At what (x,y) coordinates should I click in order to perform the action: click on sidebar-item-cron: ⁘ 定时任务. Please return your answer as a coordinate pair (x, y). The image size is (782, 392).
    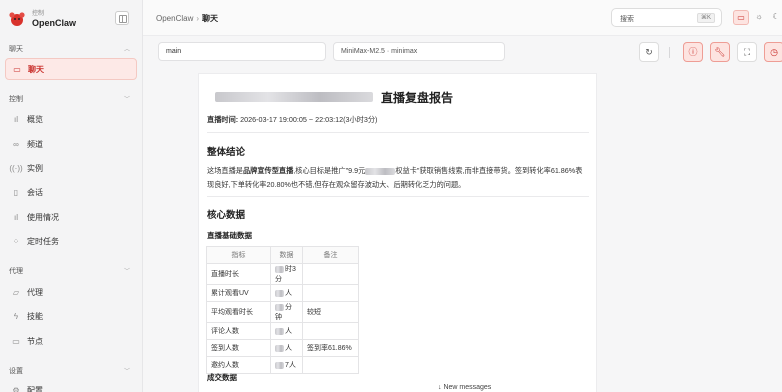
    Looking at the image, I should click on (71, 241).